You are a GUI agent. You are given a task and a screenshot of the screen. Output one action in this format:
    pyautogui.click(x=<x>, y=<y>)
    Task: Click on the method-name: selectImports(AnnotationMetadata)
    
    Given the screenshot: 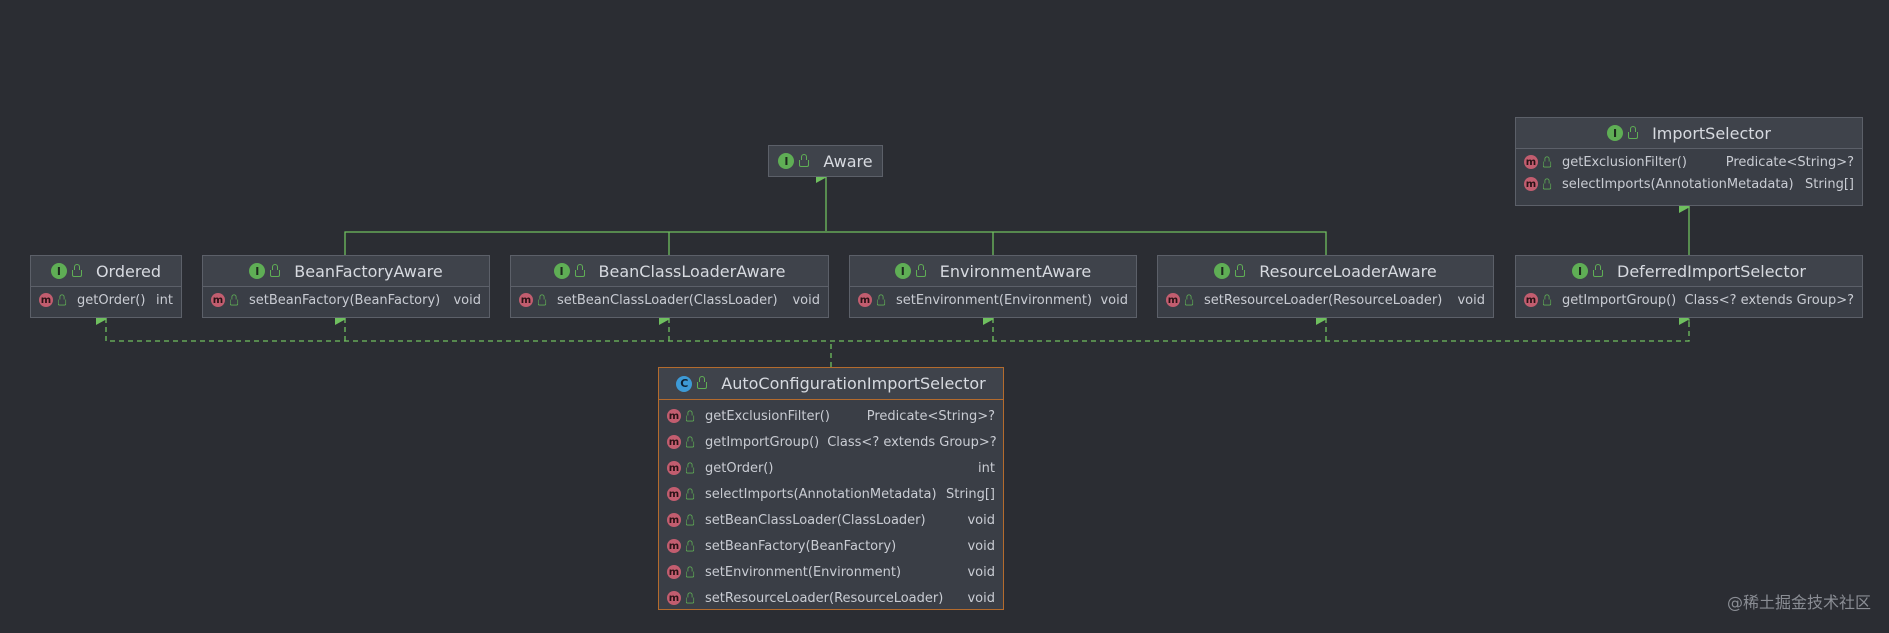 What is the action you would take?
    pyautogui.click(x=1678, y=184)
    